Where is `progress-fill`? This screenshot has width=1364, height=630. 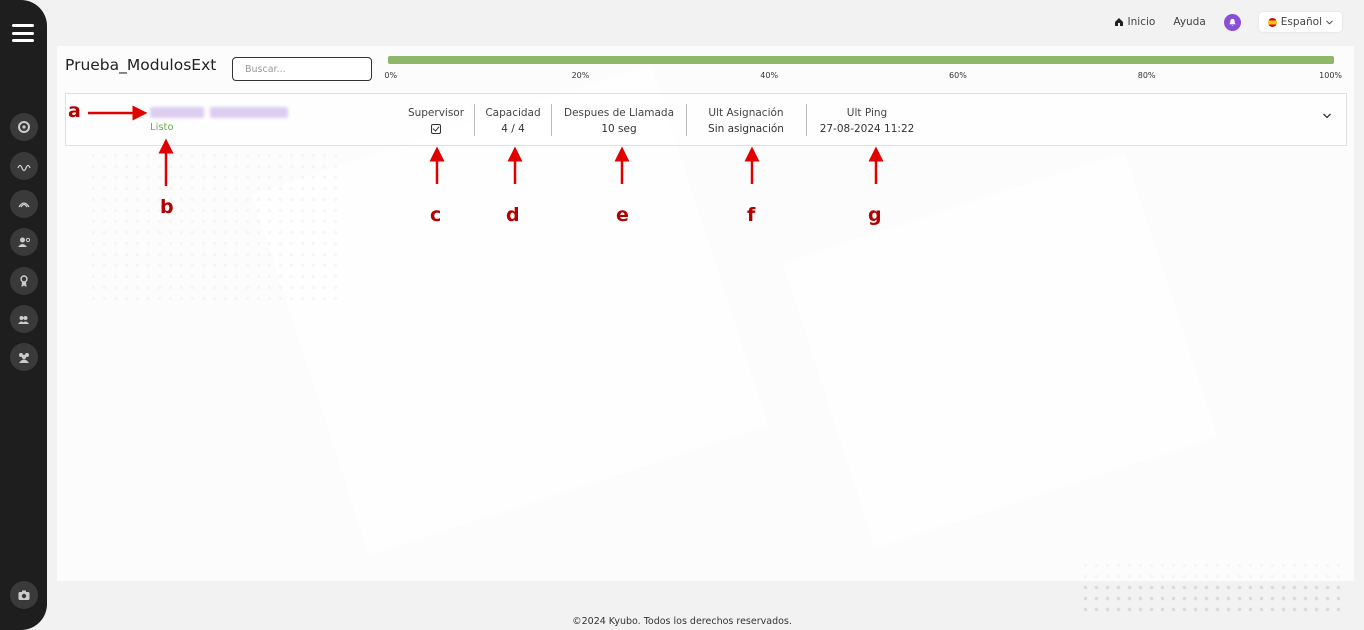 progress-fill is located at coordinates (861, 60).